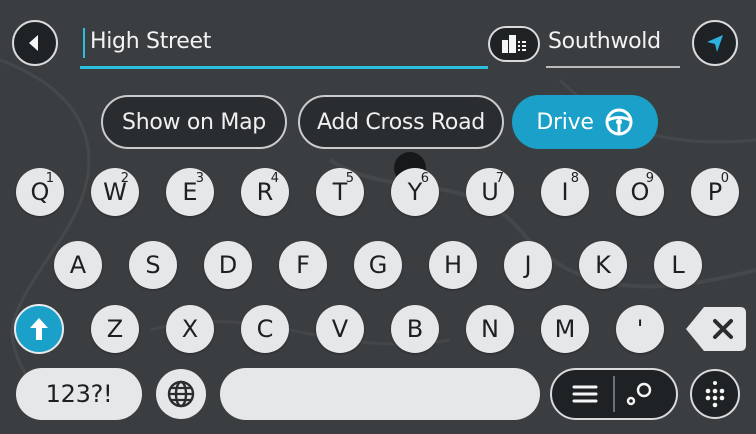 The height and width of the screenshot is (434, 756). Describe the element at coordinates (640, 192) in the screenshot. I see `key-o: O9` at that location.